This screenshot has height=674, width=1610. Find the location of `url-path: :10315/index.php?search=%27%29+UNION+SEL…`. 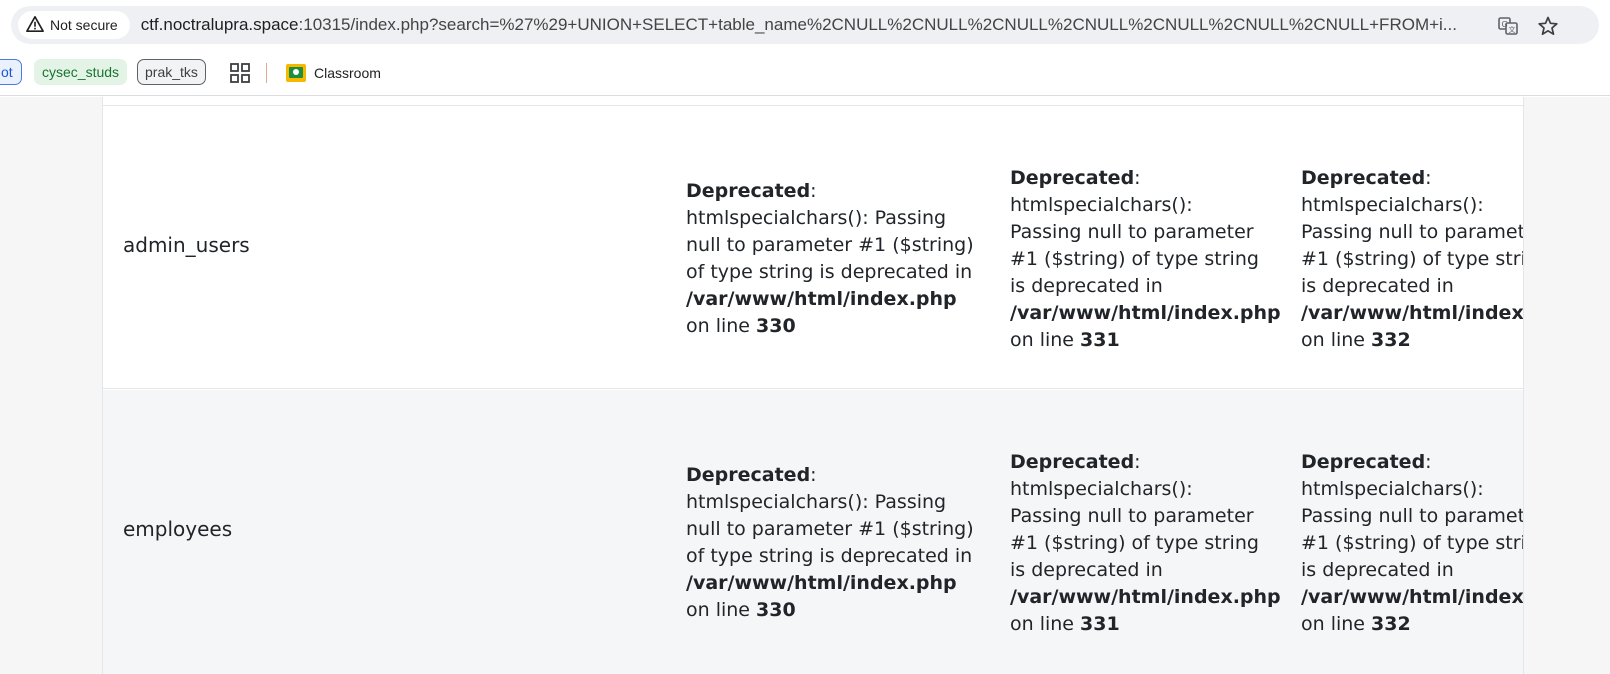

url-path: :10315/index.php?search=%27%29+UNION+SEL… is located at coordinates (877, 24).